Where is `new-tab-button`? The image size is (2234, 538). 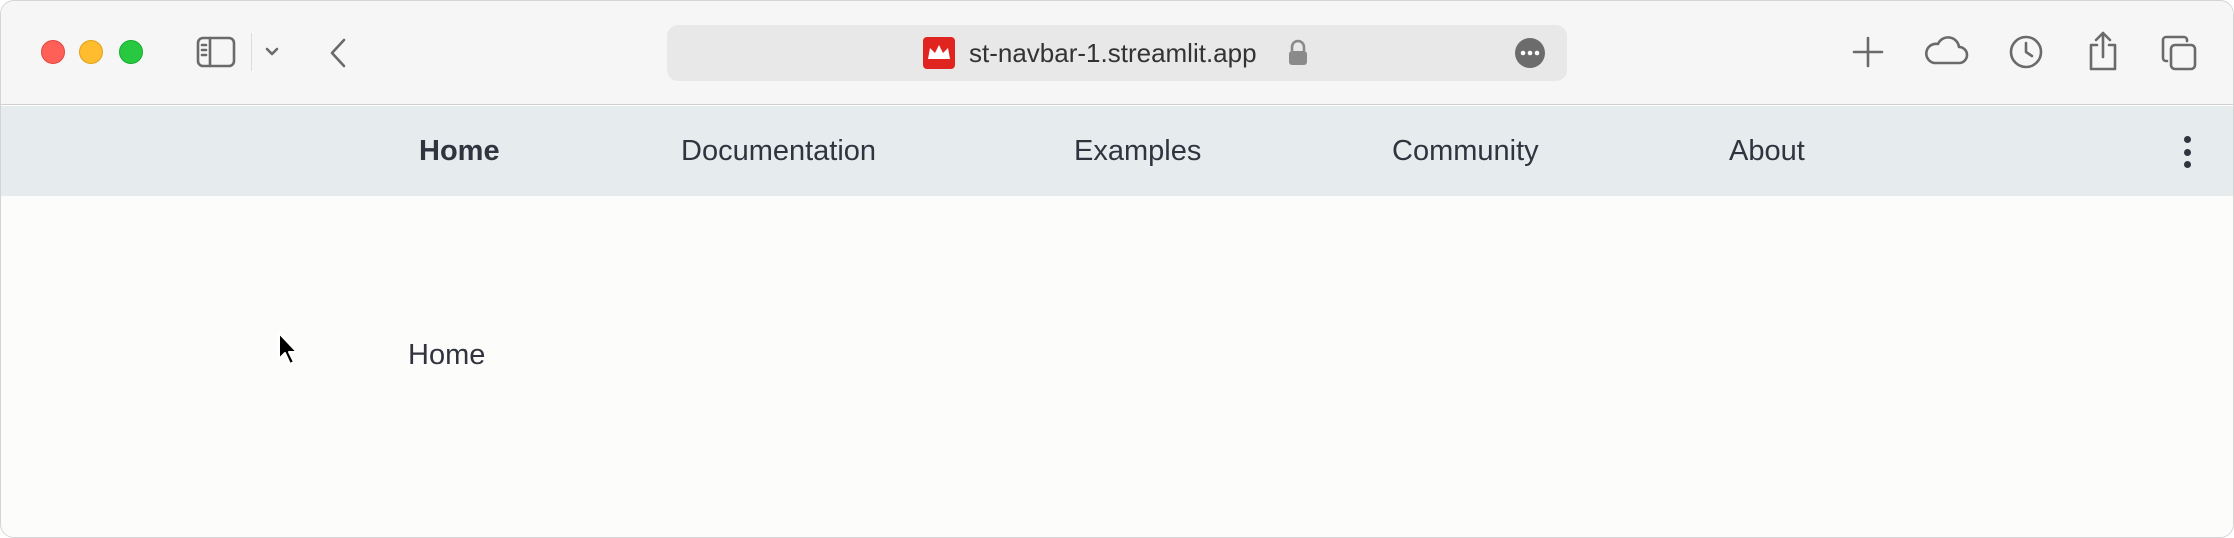
new-tab-button is located at coordinates (1868, 52).